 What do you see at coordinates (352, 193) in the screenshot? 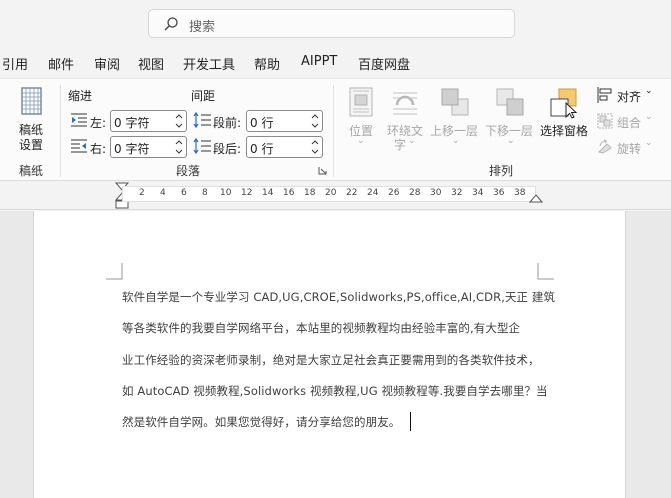
I see `ruler-tick: 22` at bounding box center [352, 193].